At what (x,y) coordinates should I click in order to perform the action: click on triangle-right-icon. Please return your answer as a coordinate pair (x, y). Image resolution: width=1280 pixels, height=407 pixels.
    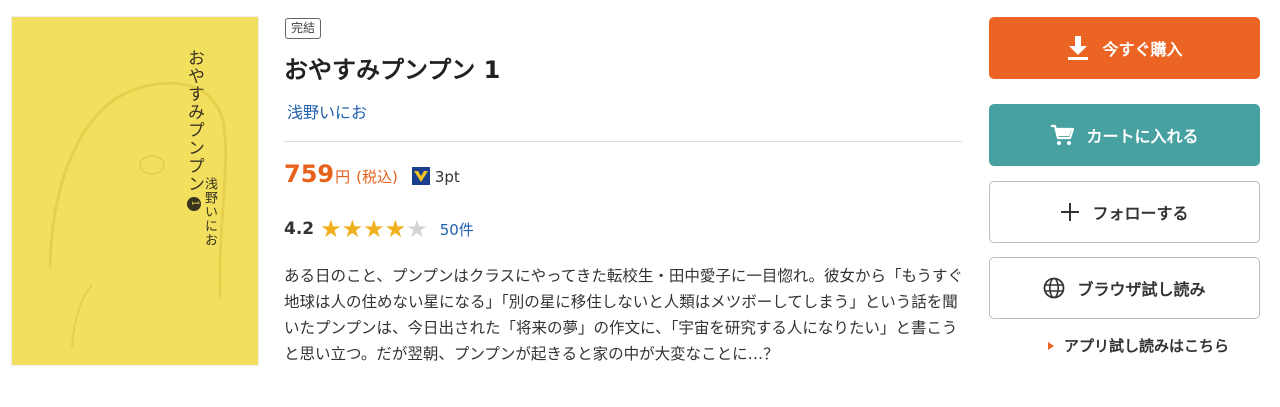
    Looking at the image, I should click on (1051, 345).